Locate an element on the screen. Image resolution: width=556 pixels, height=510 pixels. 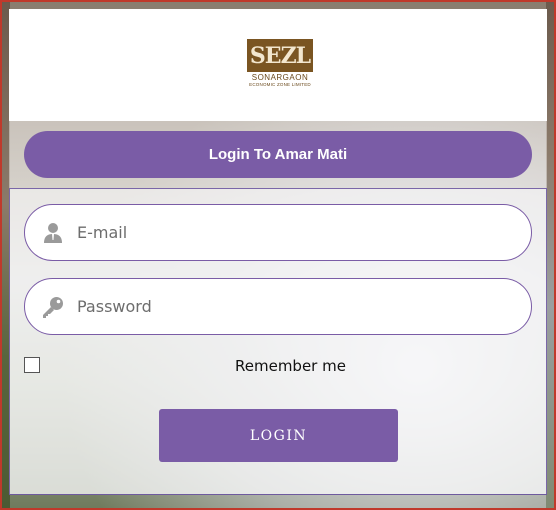
remember-me-row: Remember me is located at coordinates (278, 366).